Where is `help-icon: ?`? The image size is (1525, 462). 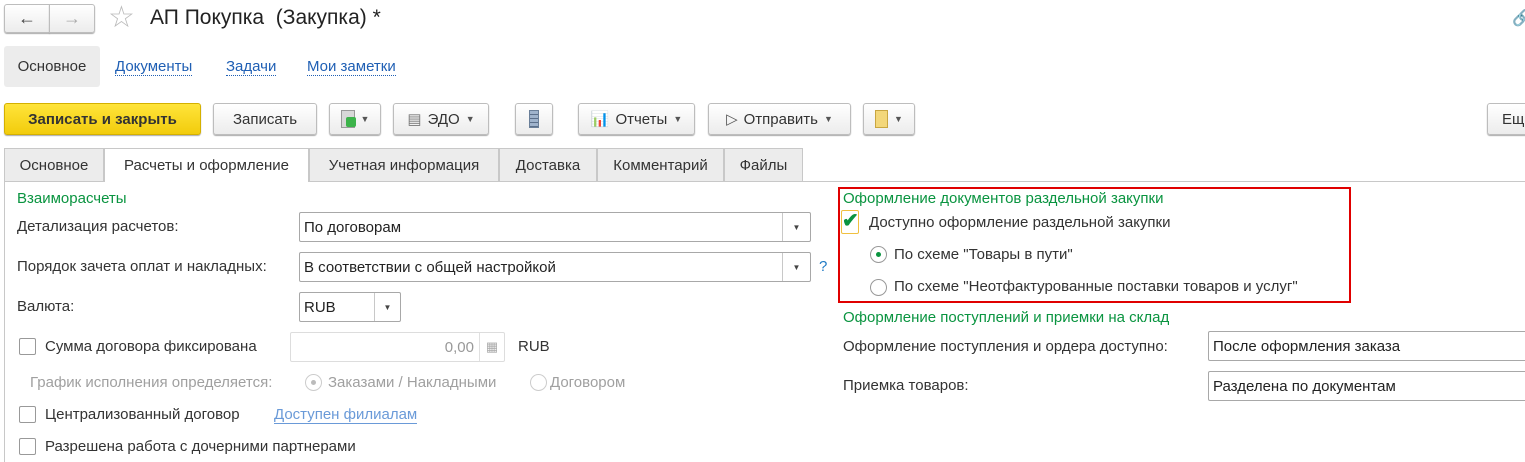 help-icon: ? is located at coordinates (823, 266).